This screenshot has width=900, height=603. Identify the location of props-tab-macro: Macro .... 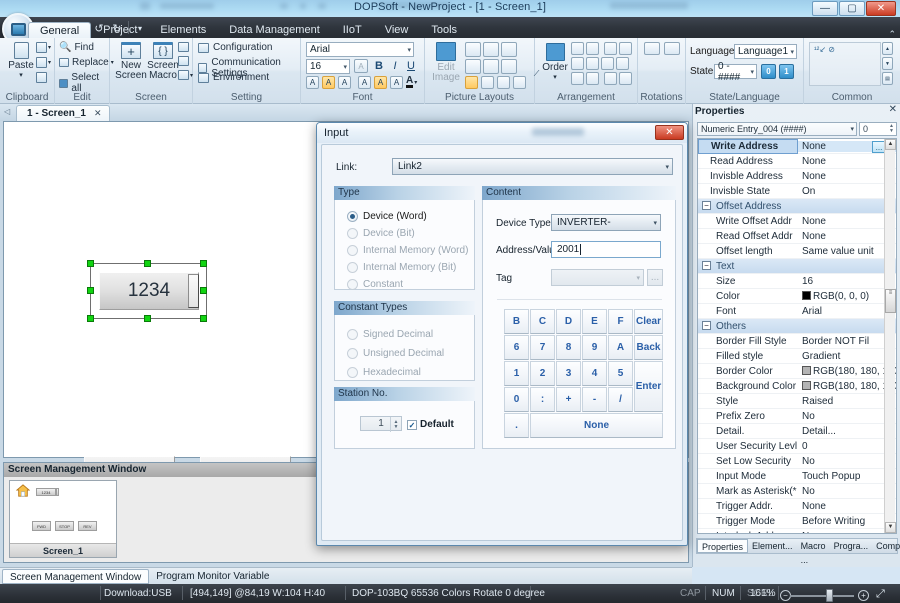
(813, 552).